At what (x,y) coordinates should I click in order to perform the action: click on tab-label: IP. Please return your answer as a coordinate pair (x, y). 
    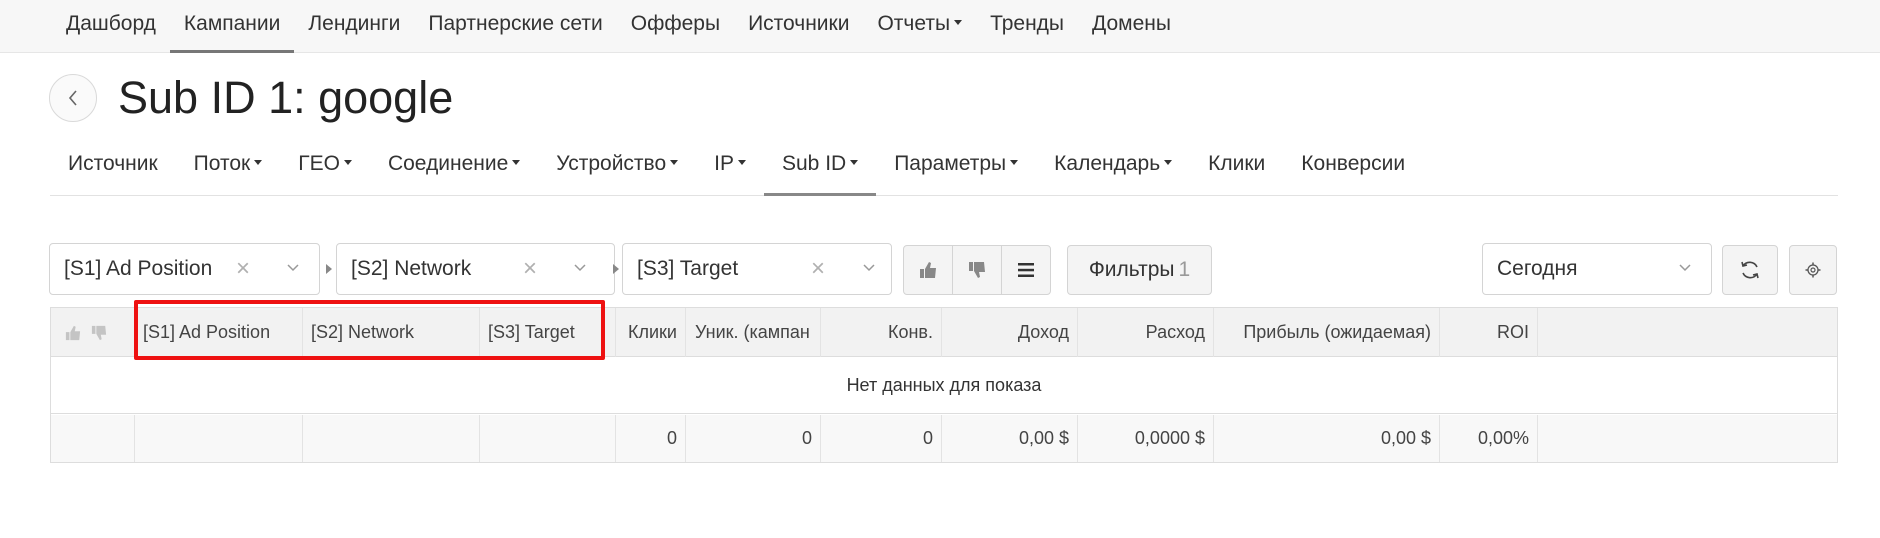
    Looking at the image, I should click on (724, 163).